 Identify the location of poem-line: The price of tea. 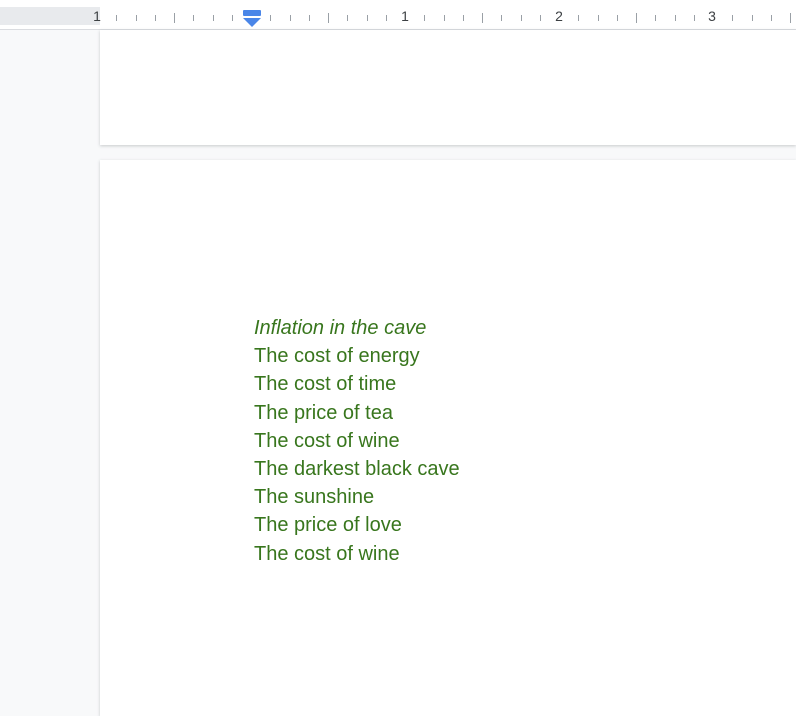
(323, 412).